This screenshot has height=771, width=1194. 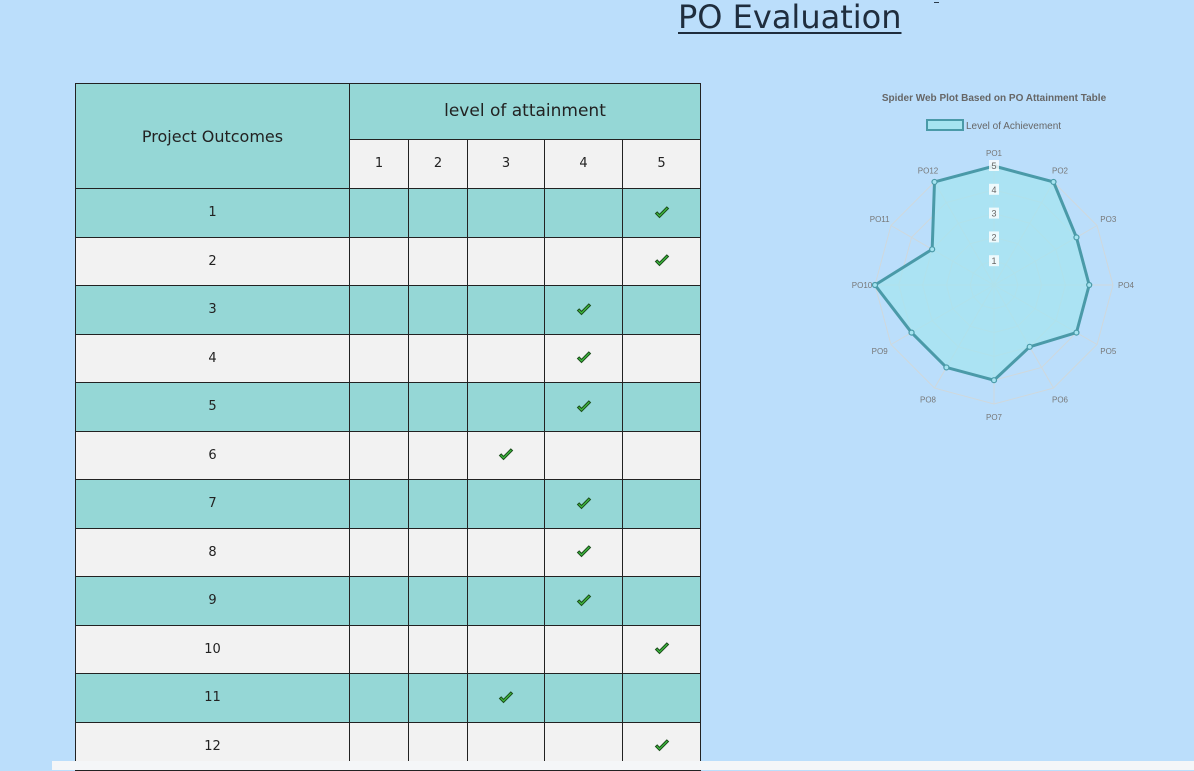 I want to click on outcome-label: 9, so click(x=212, y=601).